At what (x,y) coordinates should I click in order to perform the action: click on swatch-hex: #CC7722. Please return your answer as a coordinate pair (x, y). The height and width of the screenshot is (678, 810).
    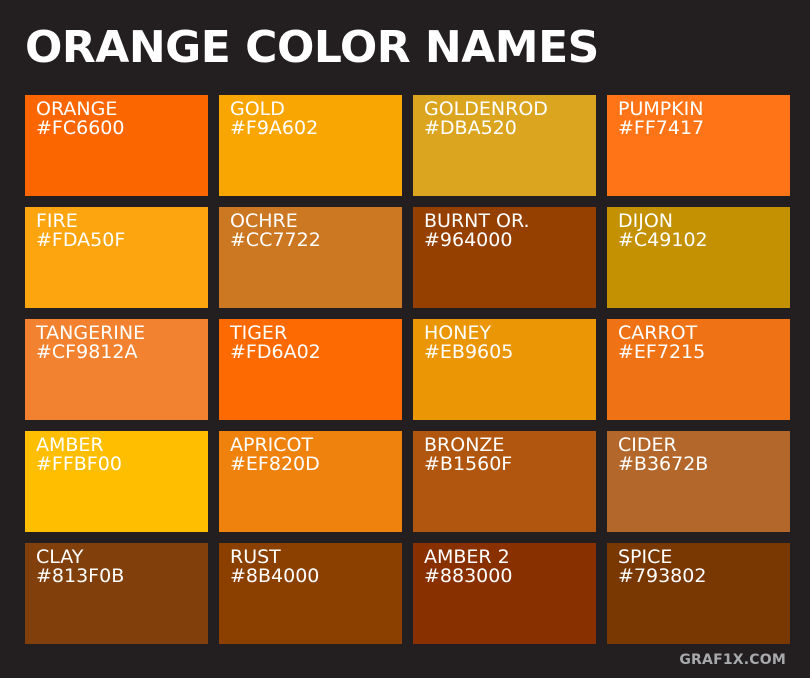
    Looking at the image, I should click on (275, 240).